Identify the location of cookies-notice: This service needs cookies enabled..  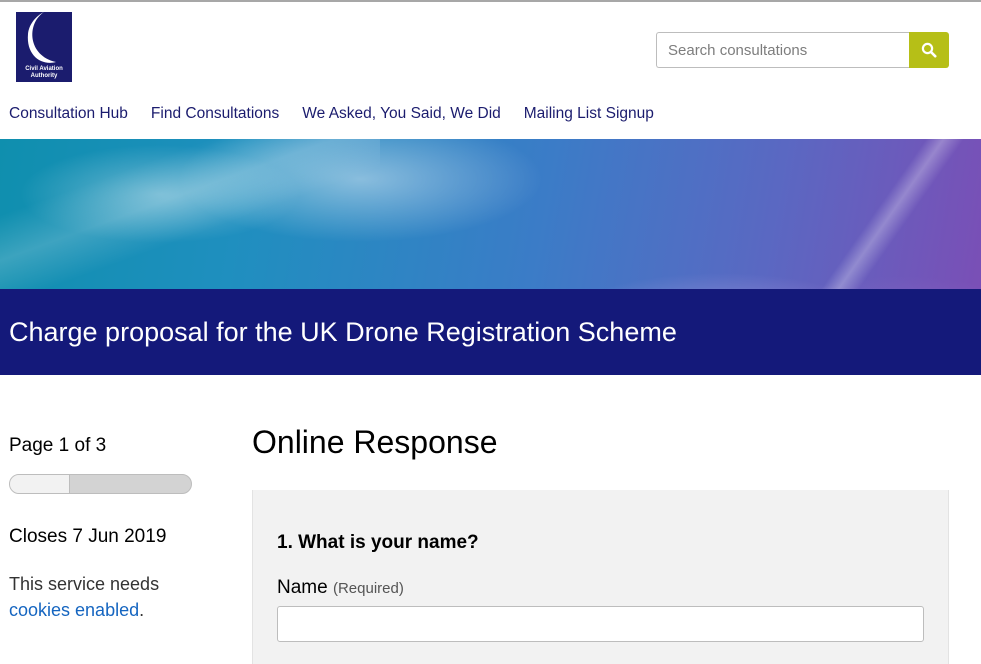
(109, 597).